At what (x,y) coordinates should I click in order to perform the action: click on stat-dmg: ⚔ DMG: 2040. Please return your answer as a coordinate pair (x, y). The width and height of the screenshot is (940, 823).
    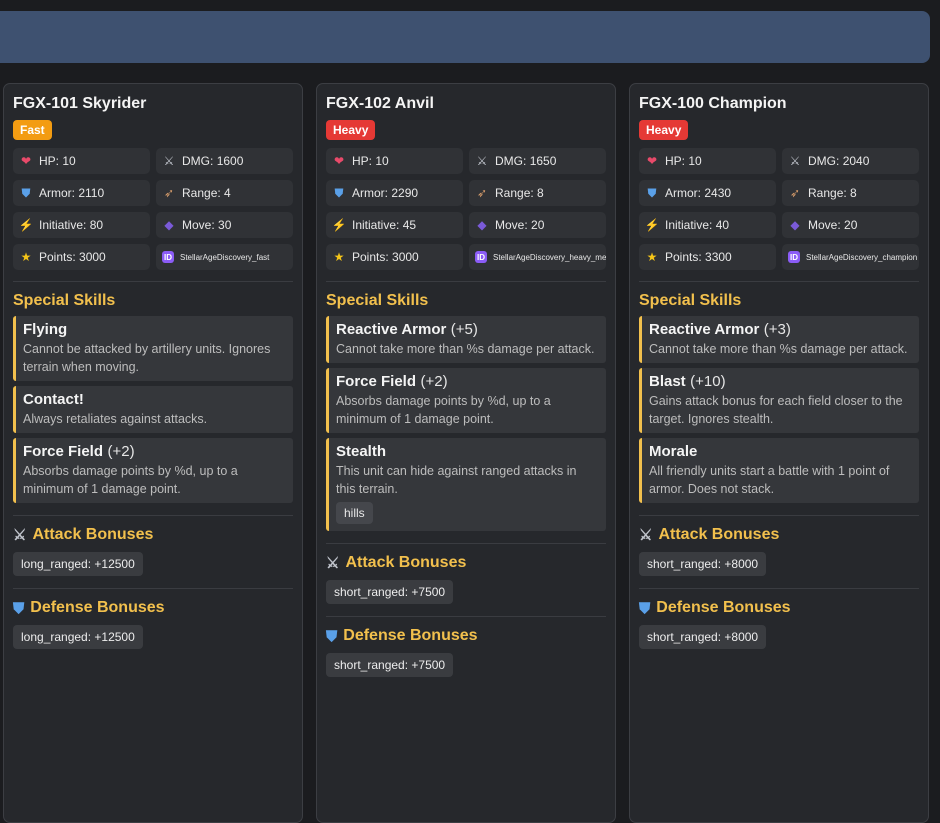
    Looking at the image, I should click on (850, 161).